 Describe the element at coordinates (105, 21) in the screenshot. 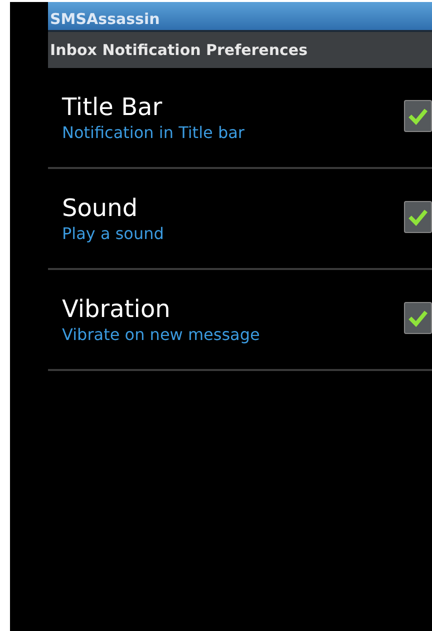

I see `app-title: SMSAssassin` at that location.